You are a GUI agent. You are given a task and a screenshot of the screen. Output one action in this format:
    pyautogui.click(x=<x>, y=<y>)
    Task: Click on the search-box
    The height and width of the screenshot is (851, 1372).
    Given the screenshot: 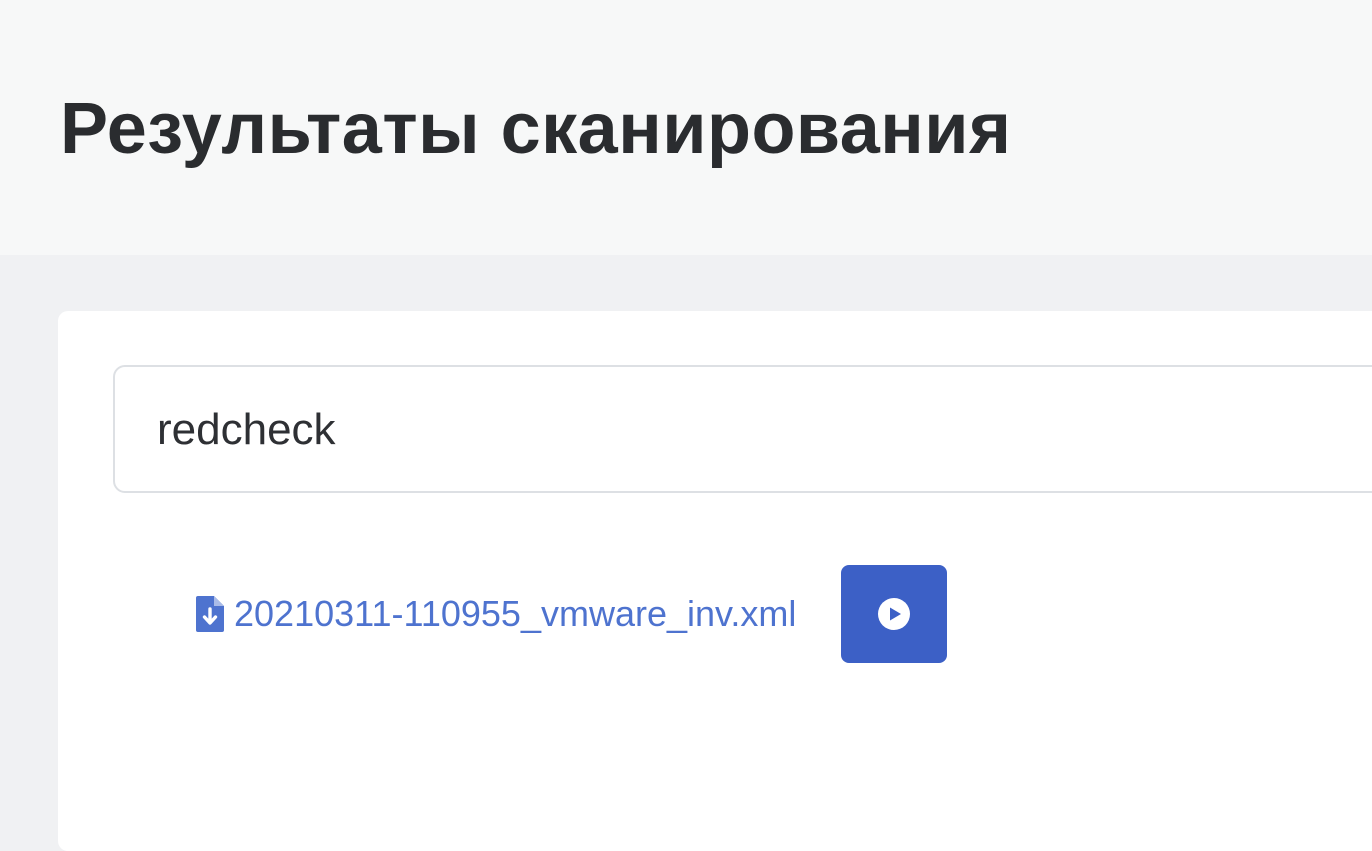 What is the action you would take?
    pyautogui.click(x=742, y=429)
    